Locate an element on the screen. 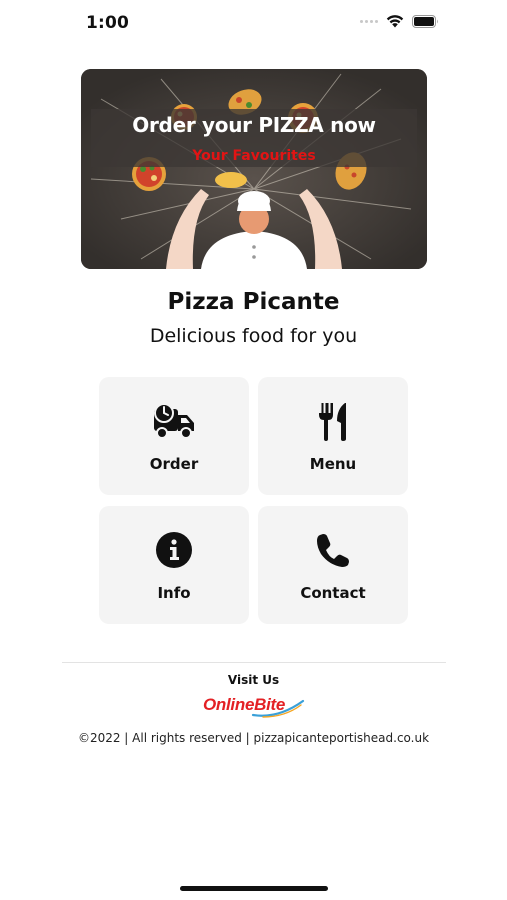  fork-knife-icon is located at coordinates (333, 421).